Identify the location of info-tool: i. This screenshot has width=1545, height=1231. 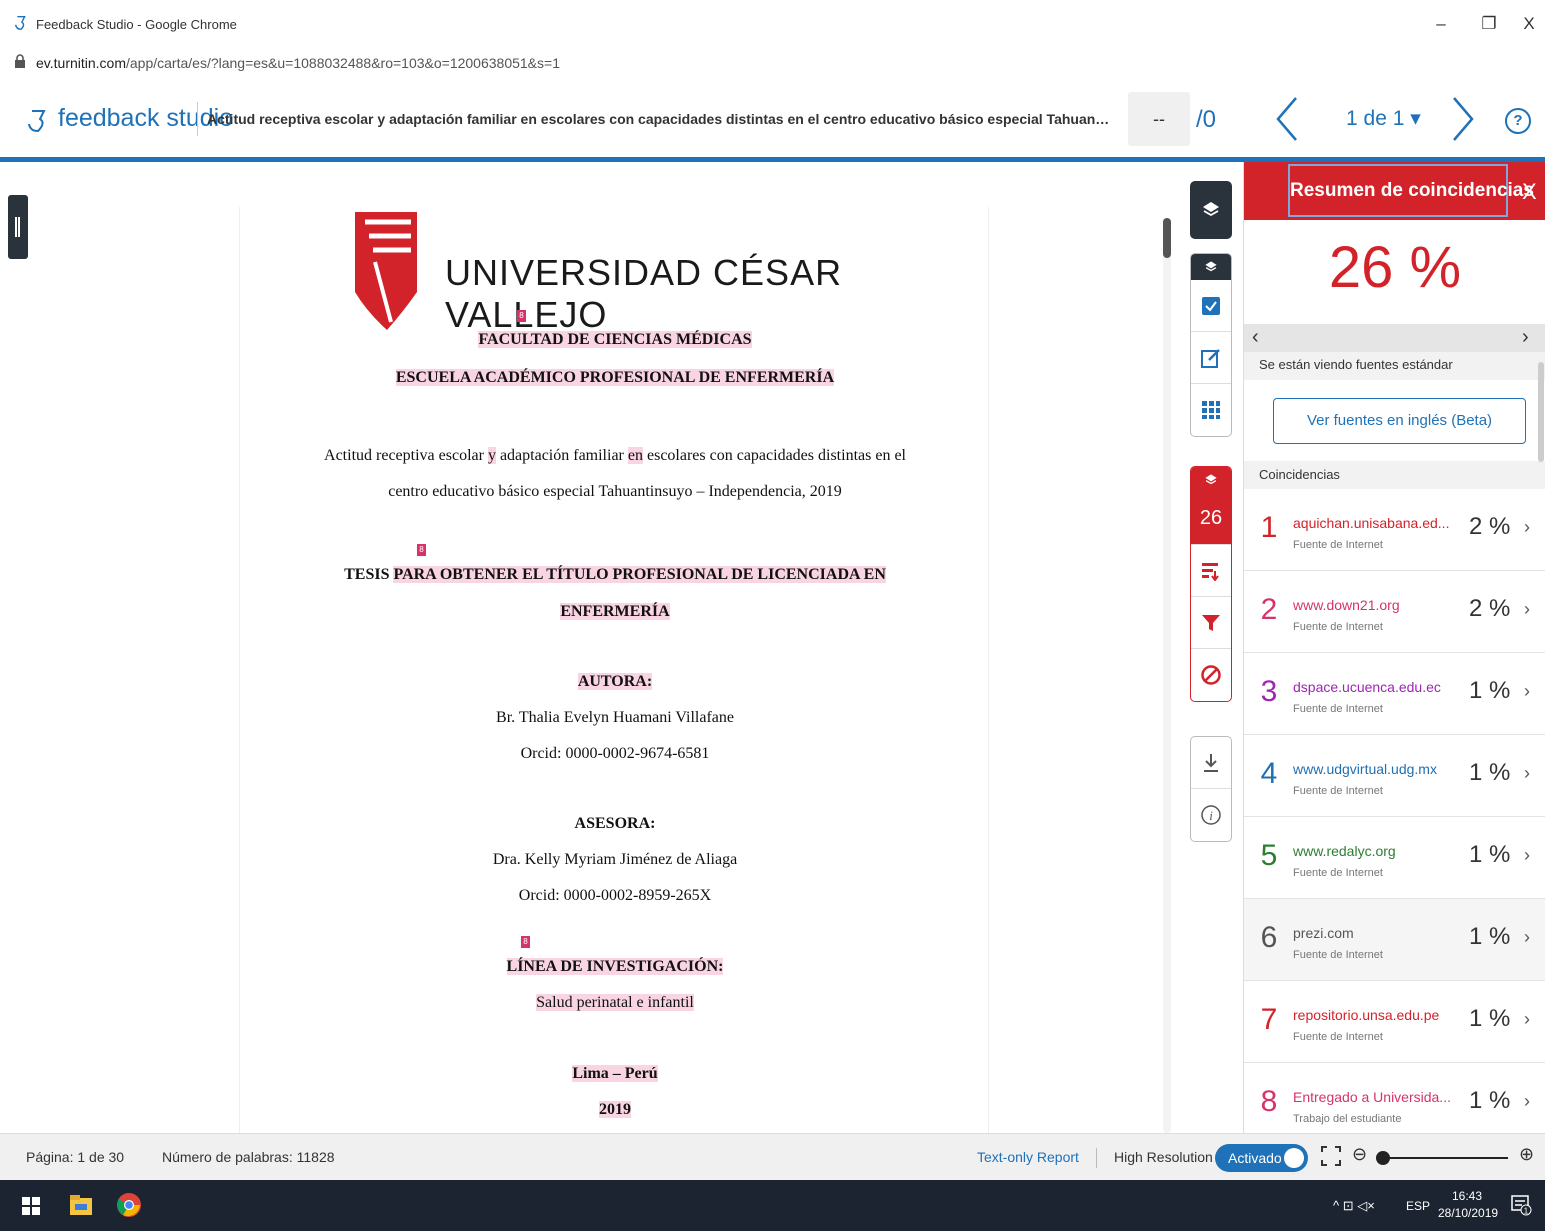
(1211, 815).